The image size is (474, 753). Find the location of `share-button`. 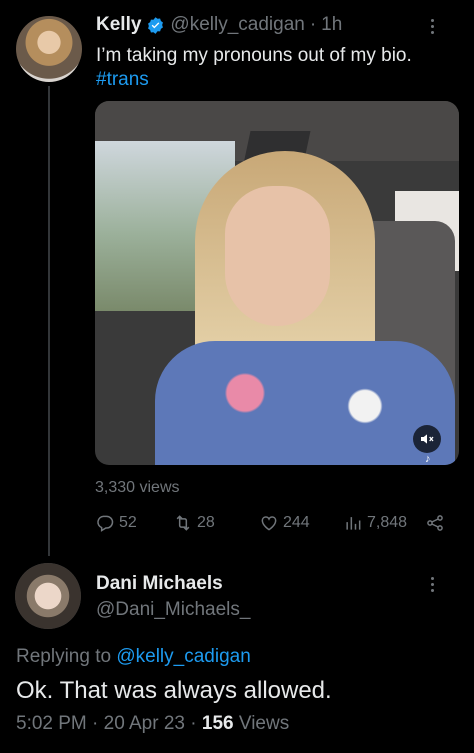

share-button is located at coordinates (435, 523).